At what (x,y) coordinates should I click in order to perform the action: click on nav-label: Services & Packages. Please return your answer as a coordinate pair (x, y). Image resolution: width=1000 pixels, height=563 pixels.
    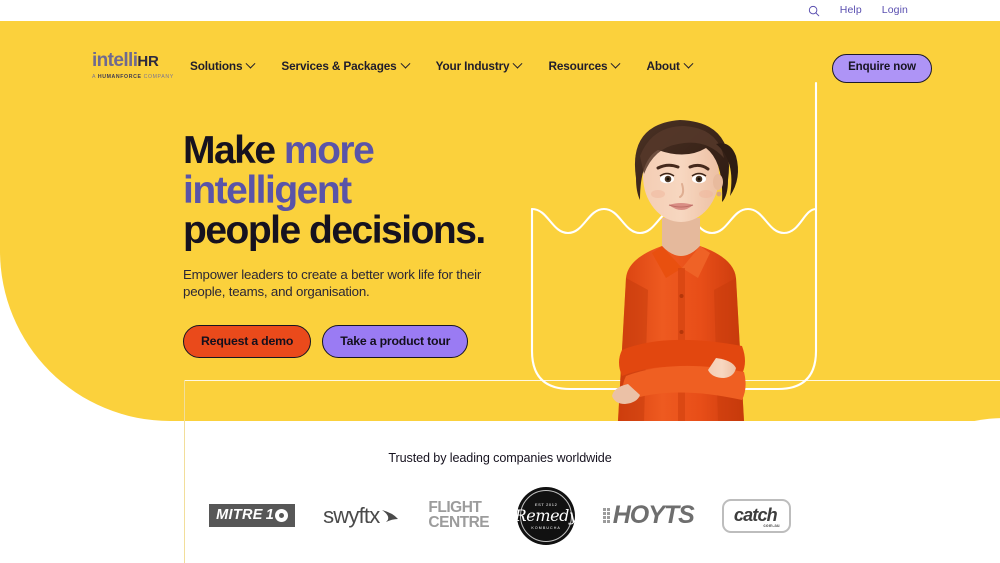
    Looking at the image, I should click on (339, 66).